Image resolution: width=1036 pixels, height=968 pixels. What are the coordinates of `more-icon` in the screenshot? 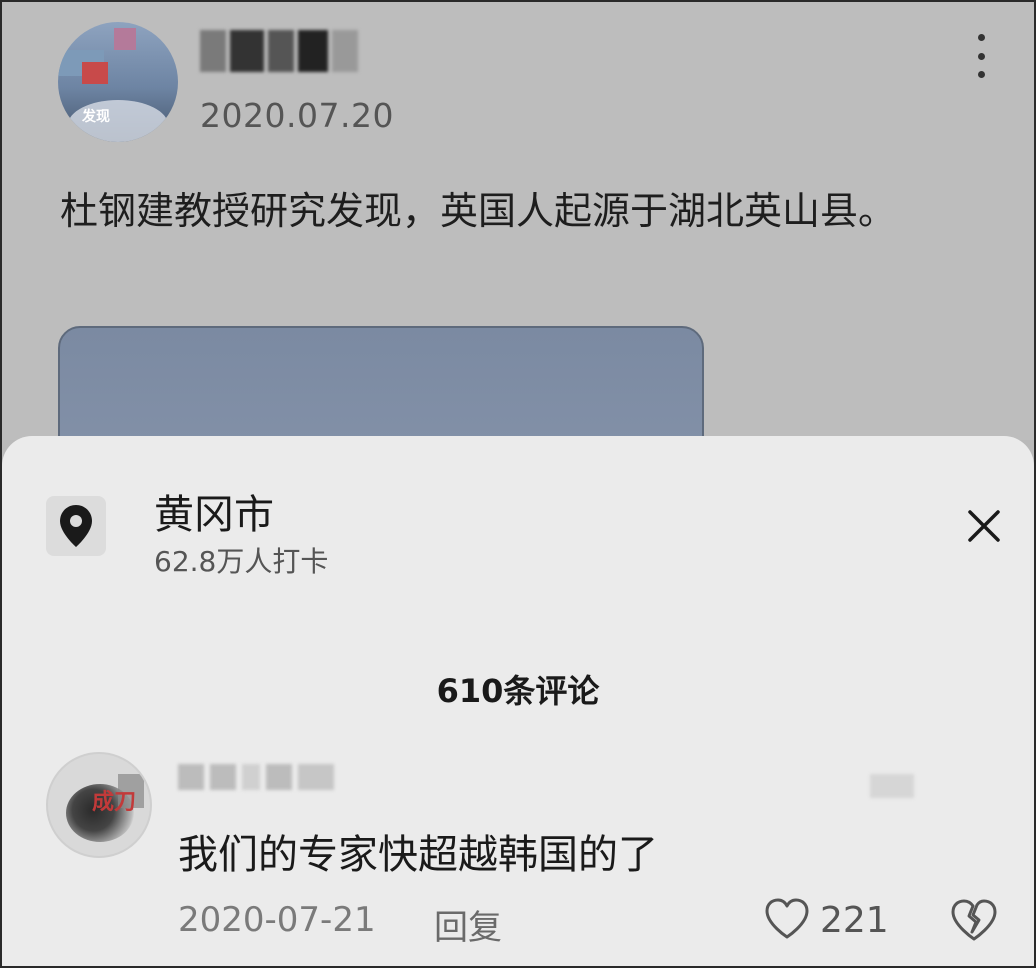 It's located at (981, 56).